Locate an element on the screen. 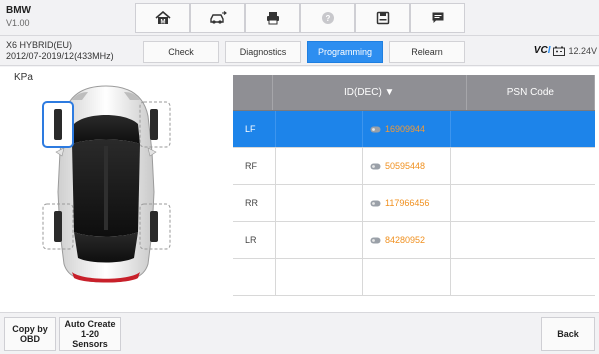 The height and width of the screenshot is (354, 599). message-button is located at coordinates (437, 18).